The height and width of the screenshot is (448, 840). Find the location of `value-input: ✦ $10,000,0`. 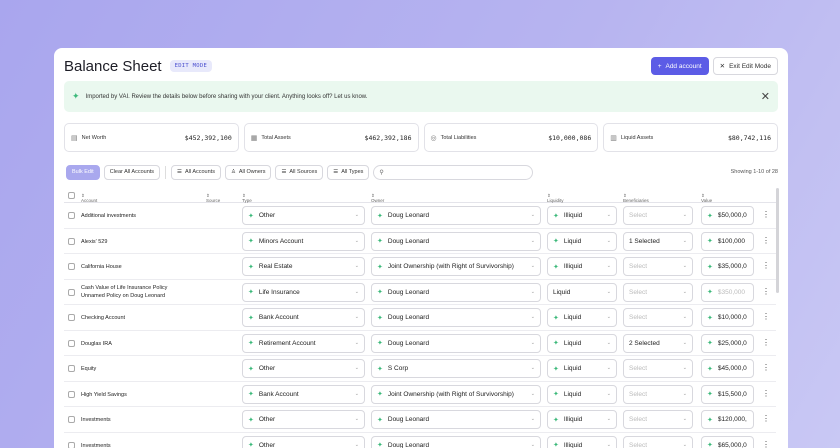

value-input: ✦ $10,000,0 is located at coordinates (727, 317).